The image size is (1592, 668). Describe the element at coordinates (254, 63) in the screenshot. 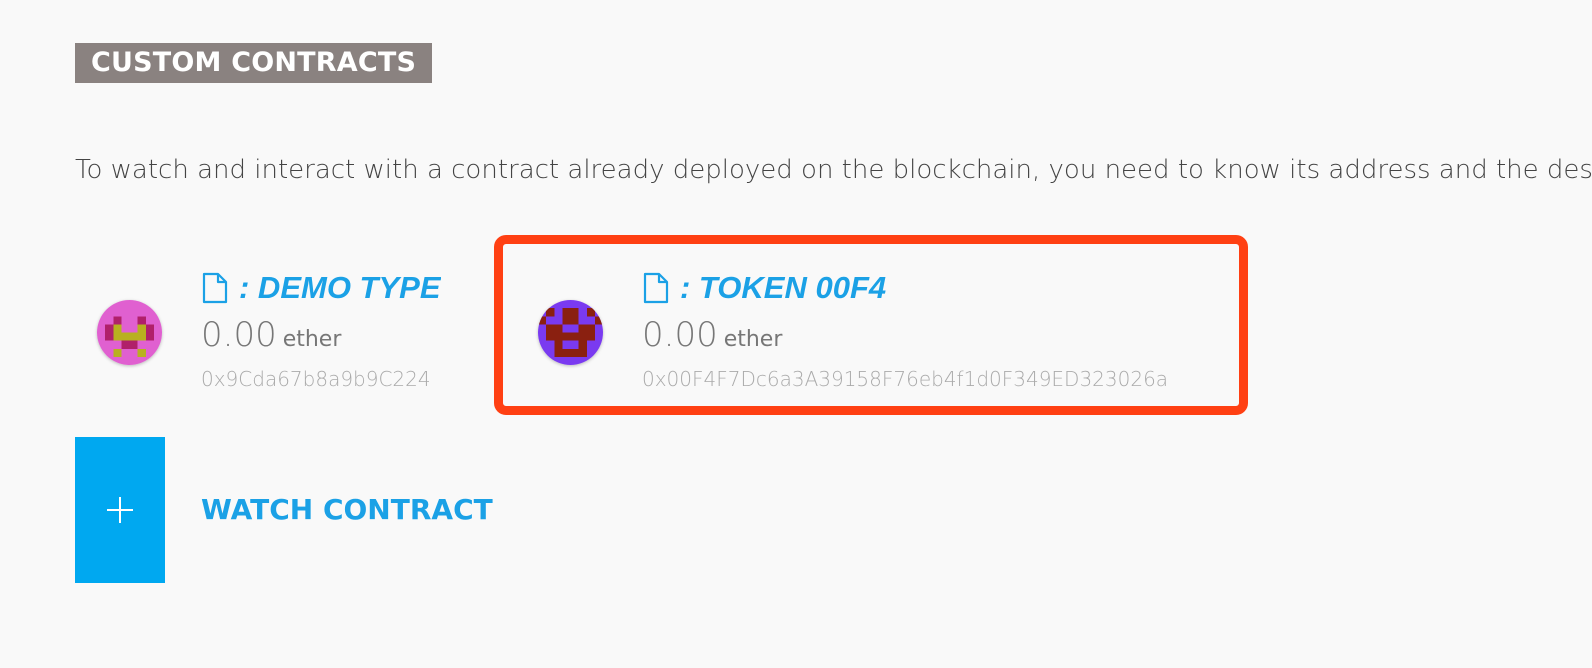

I see `section-title: CUSTOM CONTRACTS` at that location.